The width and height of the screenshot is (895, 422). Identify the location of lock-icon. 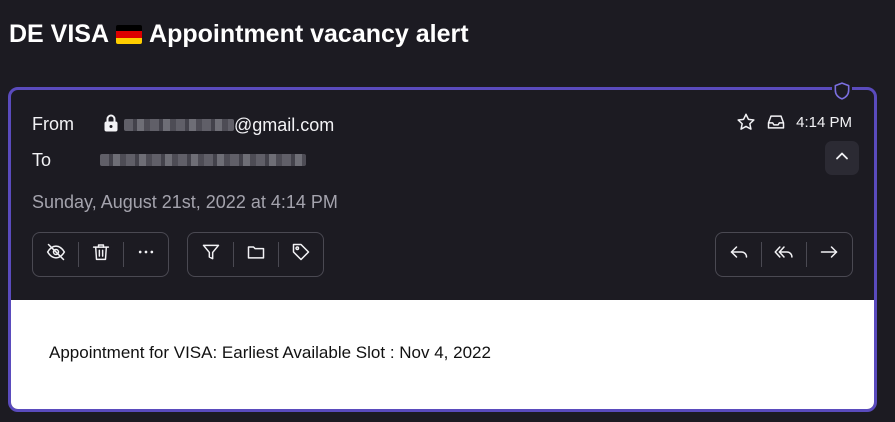
(111, 125).